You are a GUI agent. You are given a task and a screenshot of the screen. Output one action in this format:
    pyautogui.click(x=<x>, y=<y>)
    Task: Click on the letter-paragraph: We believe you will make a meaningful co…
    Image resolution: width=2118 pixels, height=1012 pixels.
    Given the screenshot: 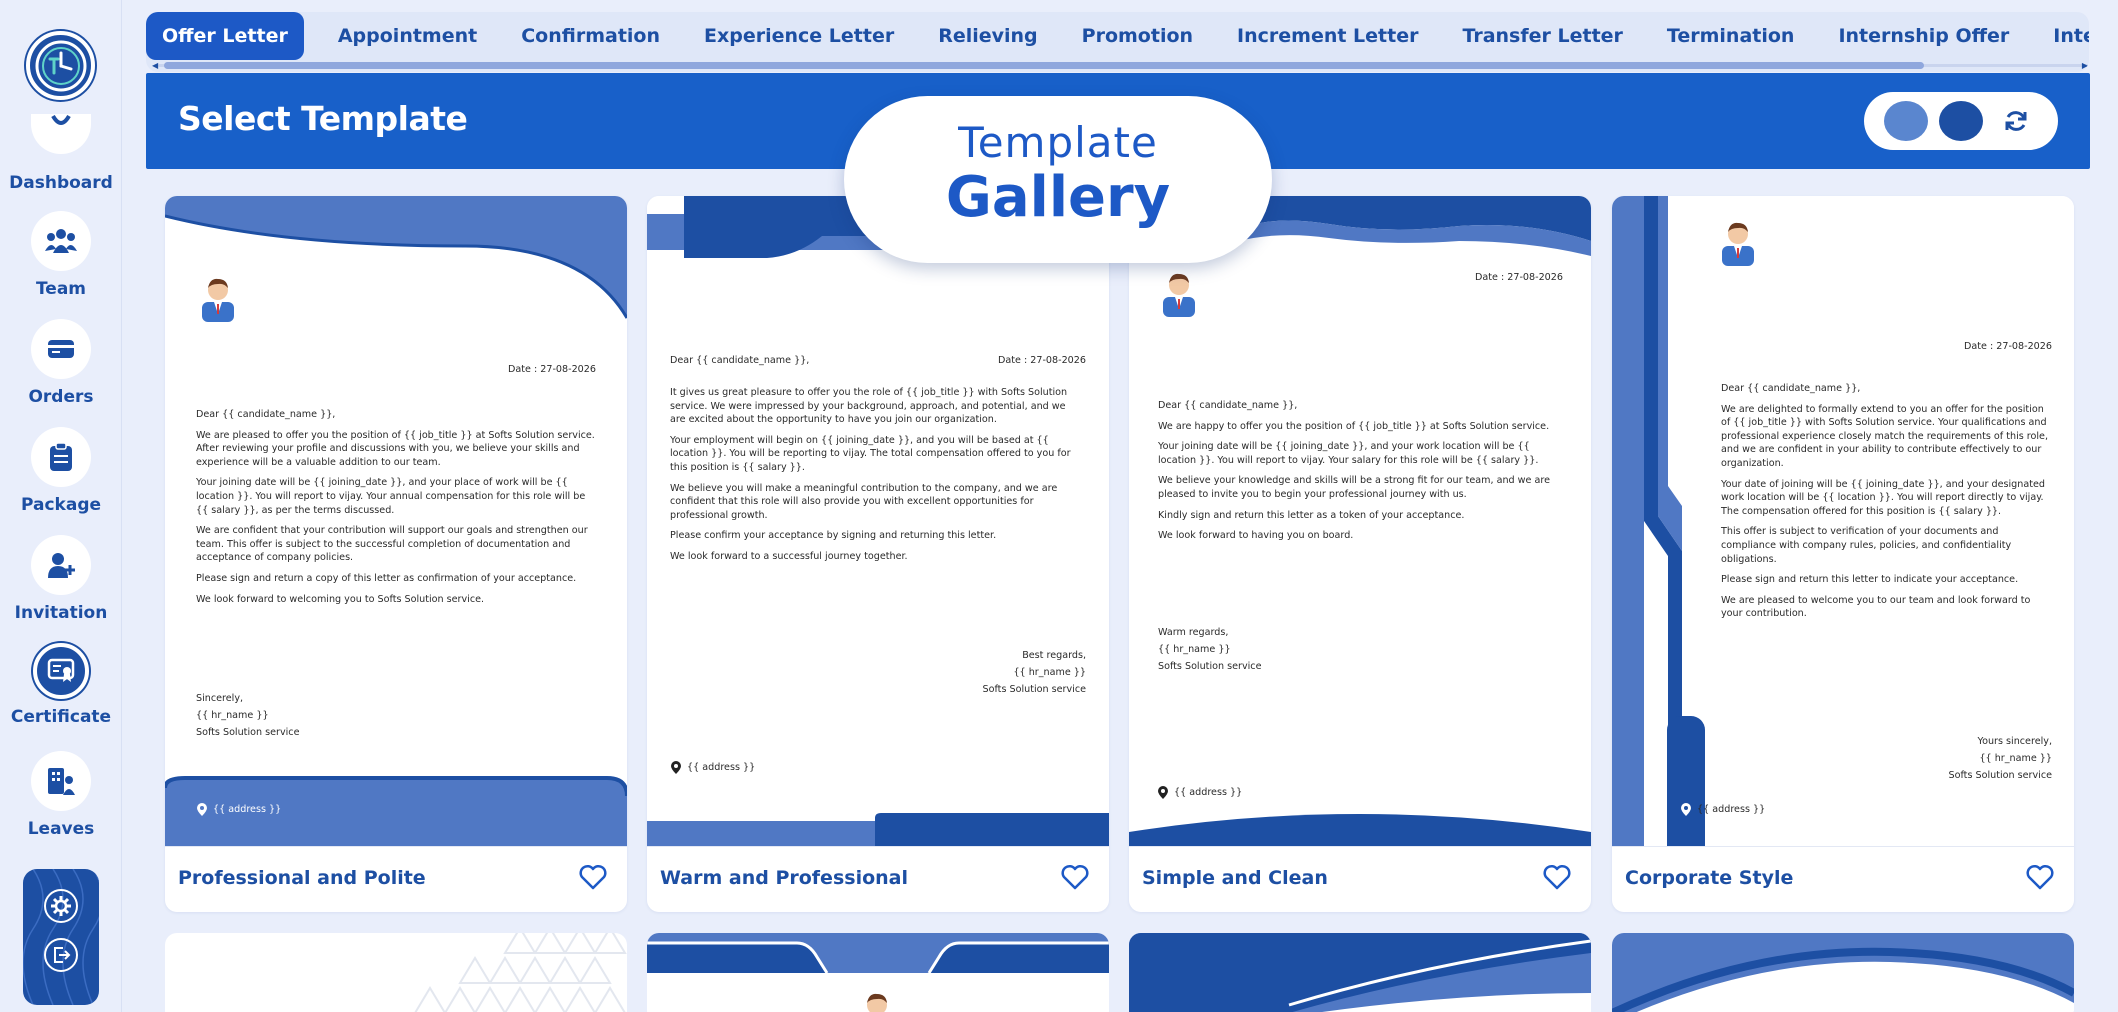 What is the action you would take?
    pyautogui.click(x=864, y=501)
    